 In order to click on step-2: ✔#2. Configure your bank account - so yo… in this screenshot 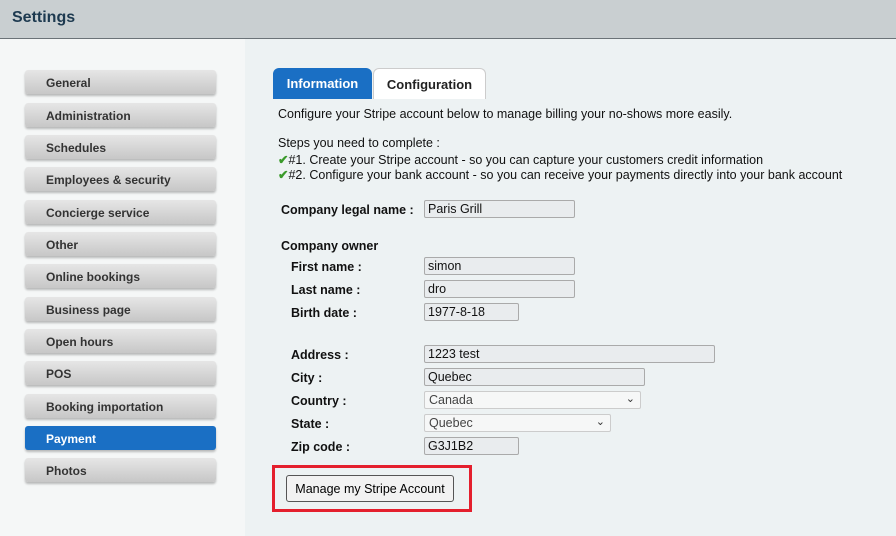, I will do `click(560, 174)`.